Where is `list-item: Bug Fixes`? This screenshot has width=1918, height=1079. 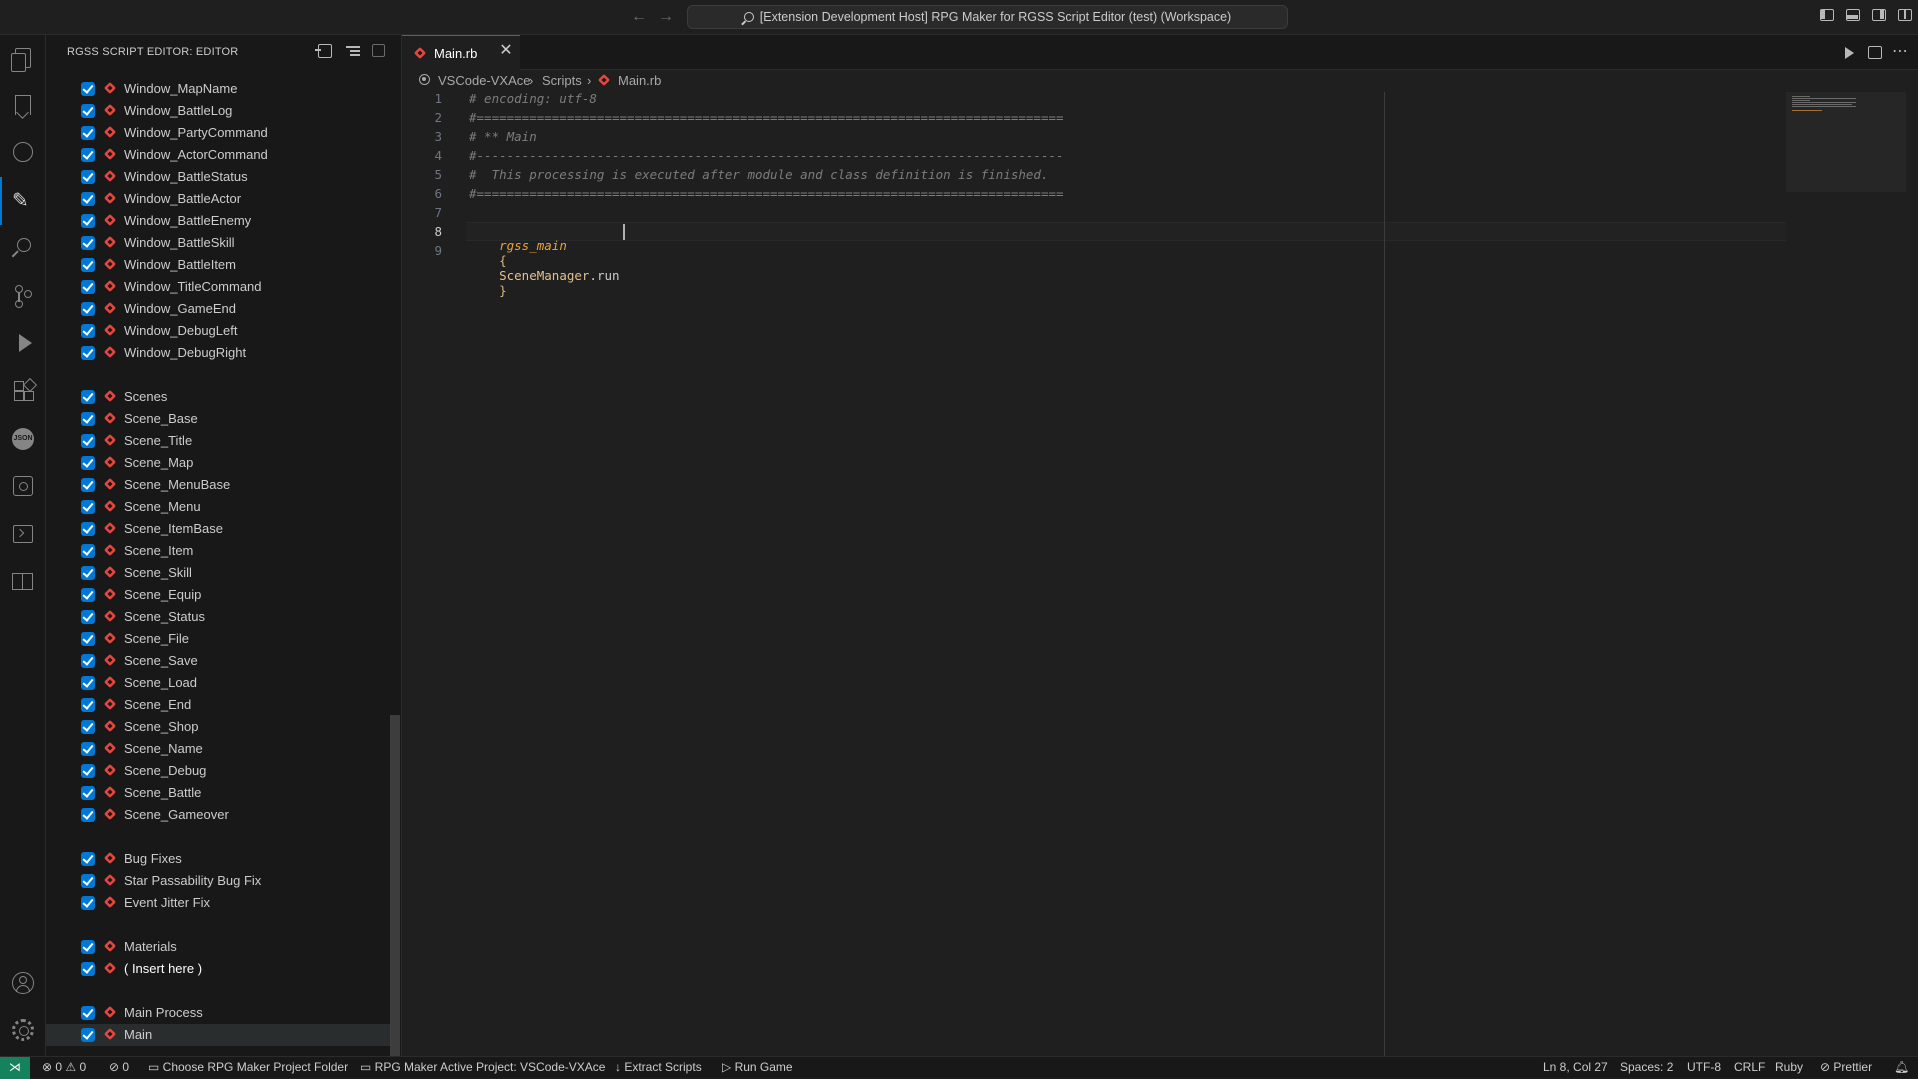 list-item: Bug Fixes is located at coordinates (218, 859).